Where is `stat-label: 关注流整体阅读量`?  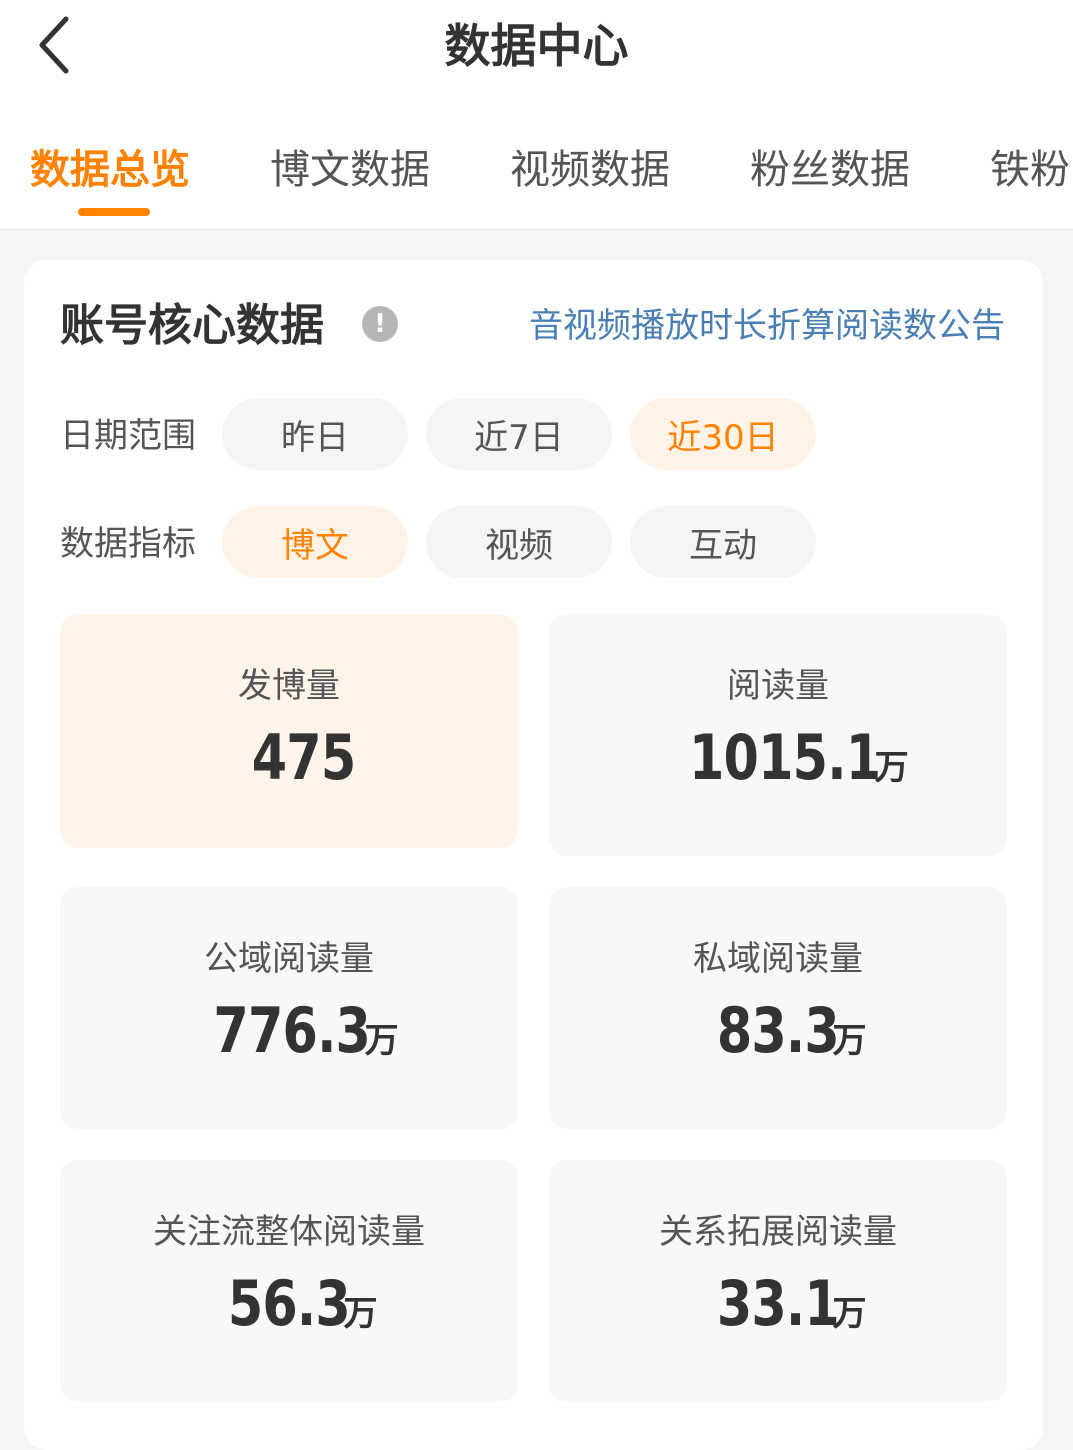
stat-label: 关注流整体阅读量 is located at coordinates (289, 1232).